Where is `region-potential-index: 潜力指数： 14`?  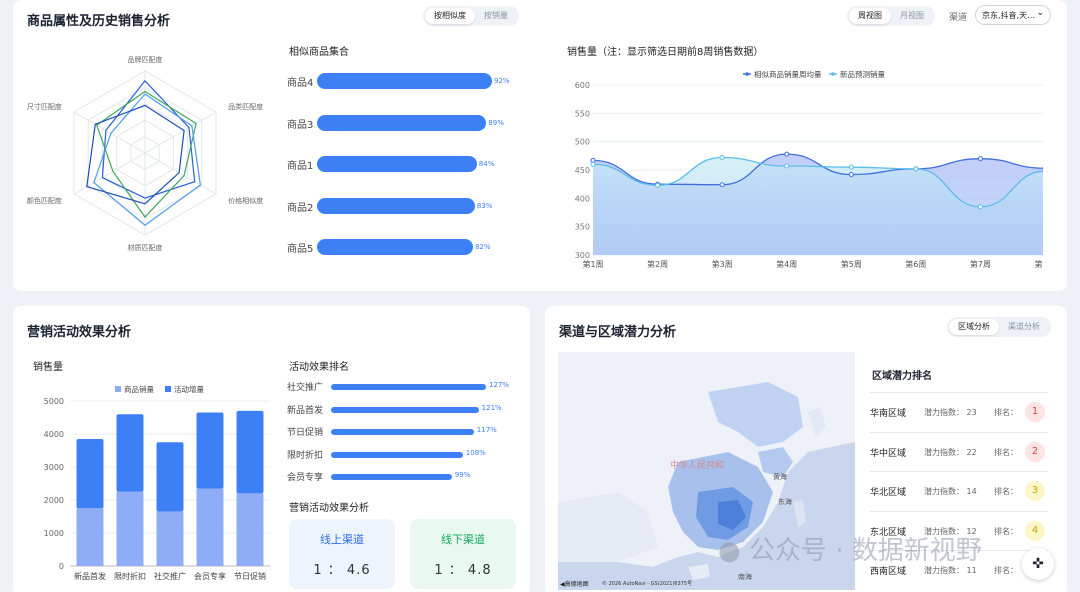 region-potential-index: 潜力指数： 14 is located at coordinates (950, 491).